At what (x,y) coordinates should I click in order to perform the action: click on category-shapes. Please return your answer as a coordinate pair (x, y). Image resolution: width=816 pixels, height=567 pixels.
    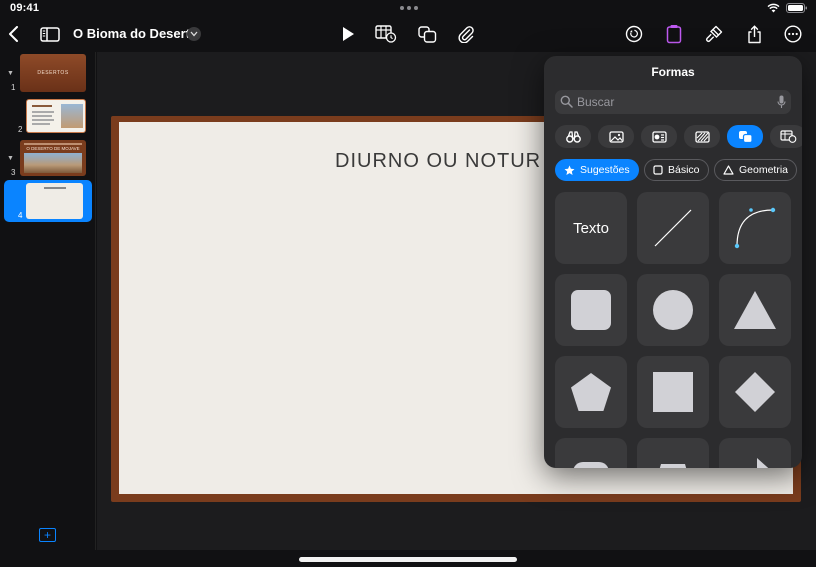
    Looking at the image, I should click on (745, 136).